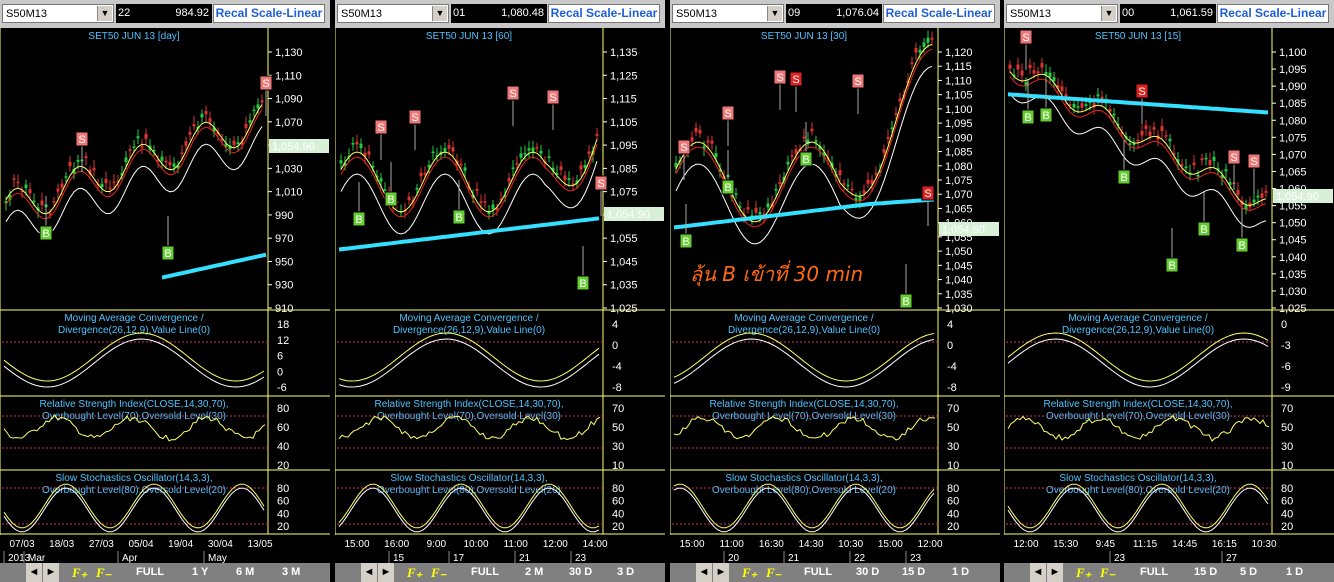  I want to click on rsi-tick-label: 20, so click(283, 466).